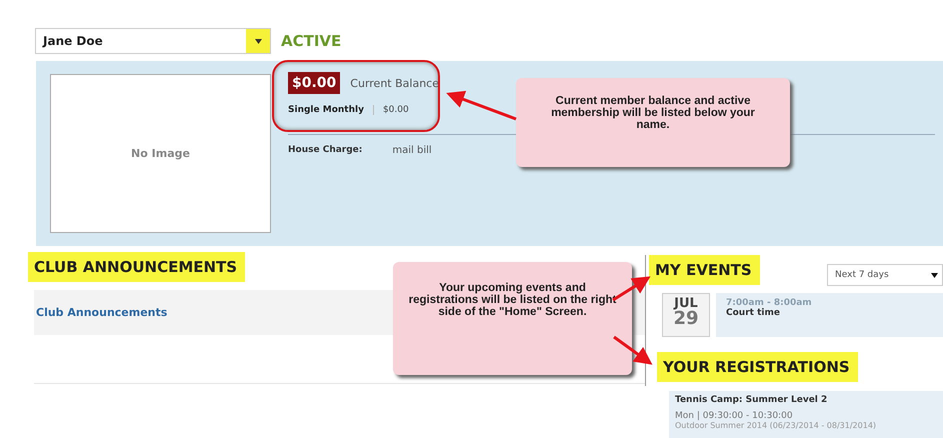  Describe the element at coordinates (412, 150) in the screenshot. I see `house-charge-value: mail bill` at that location.